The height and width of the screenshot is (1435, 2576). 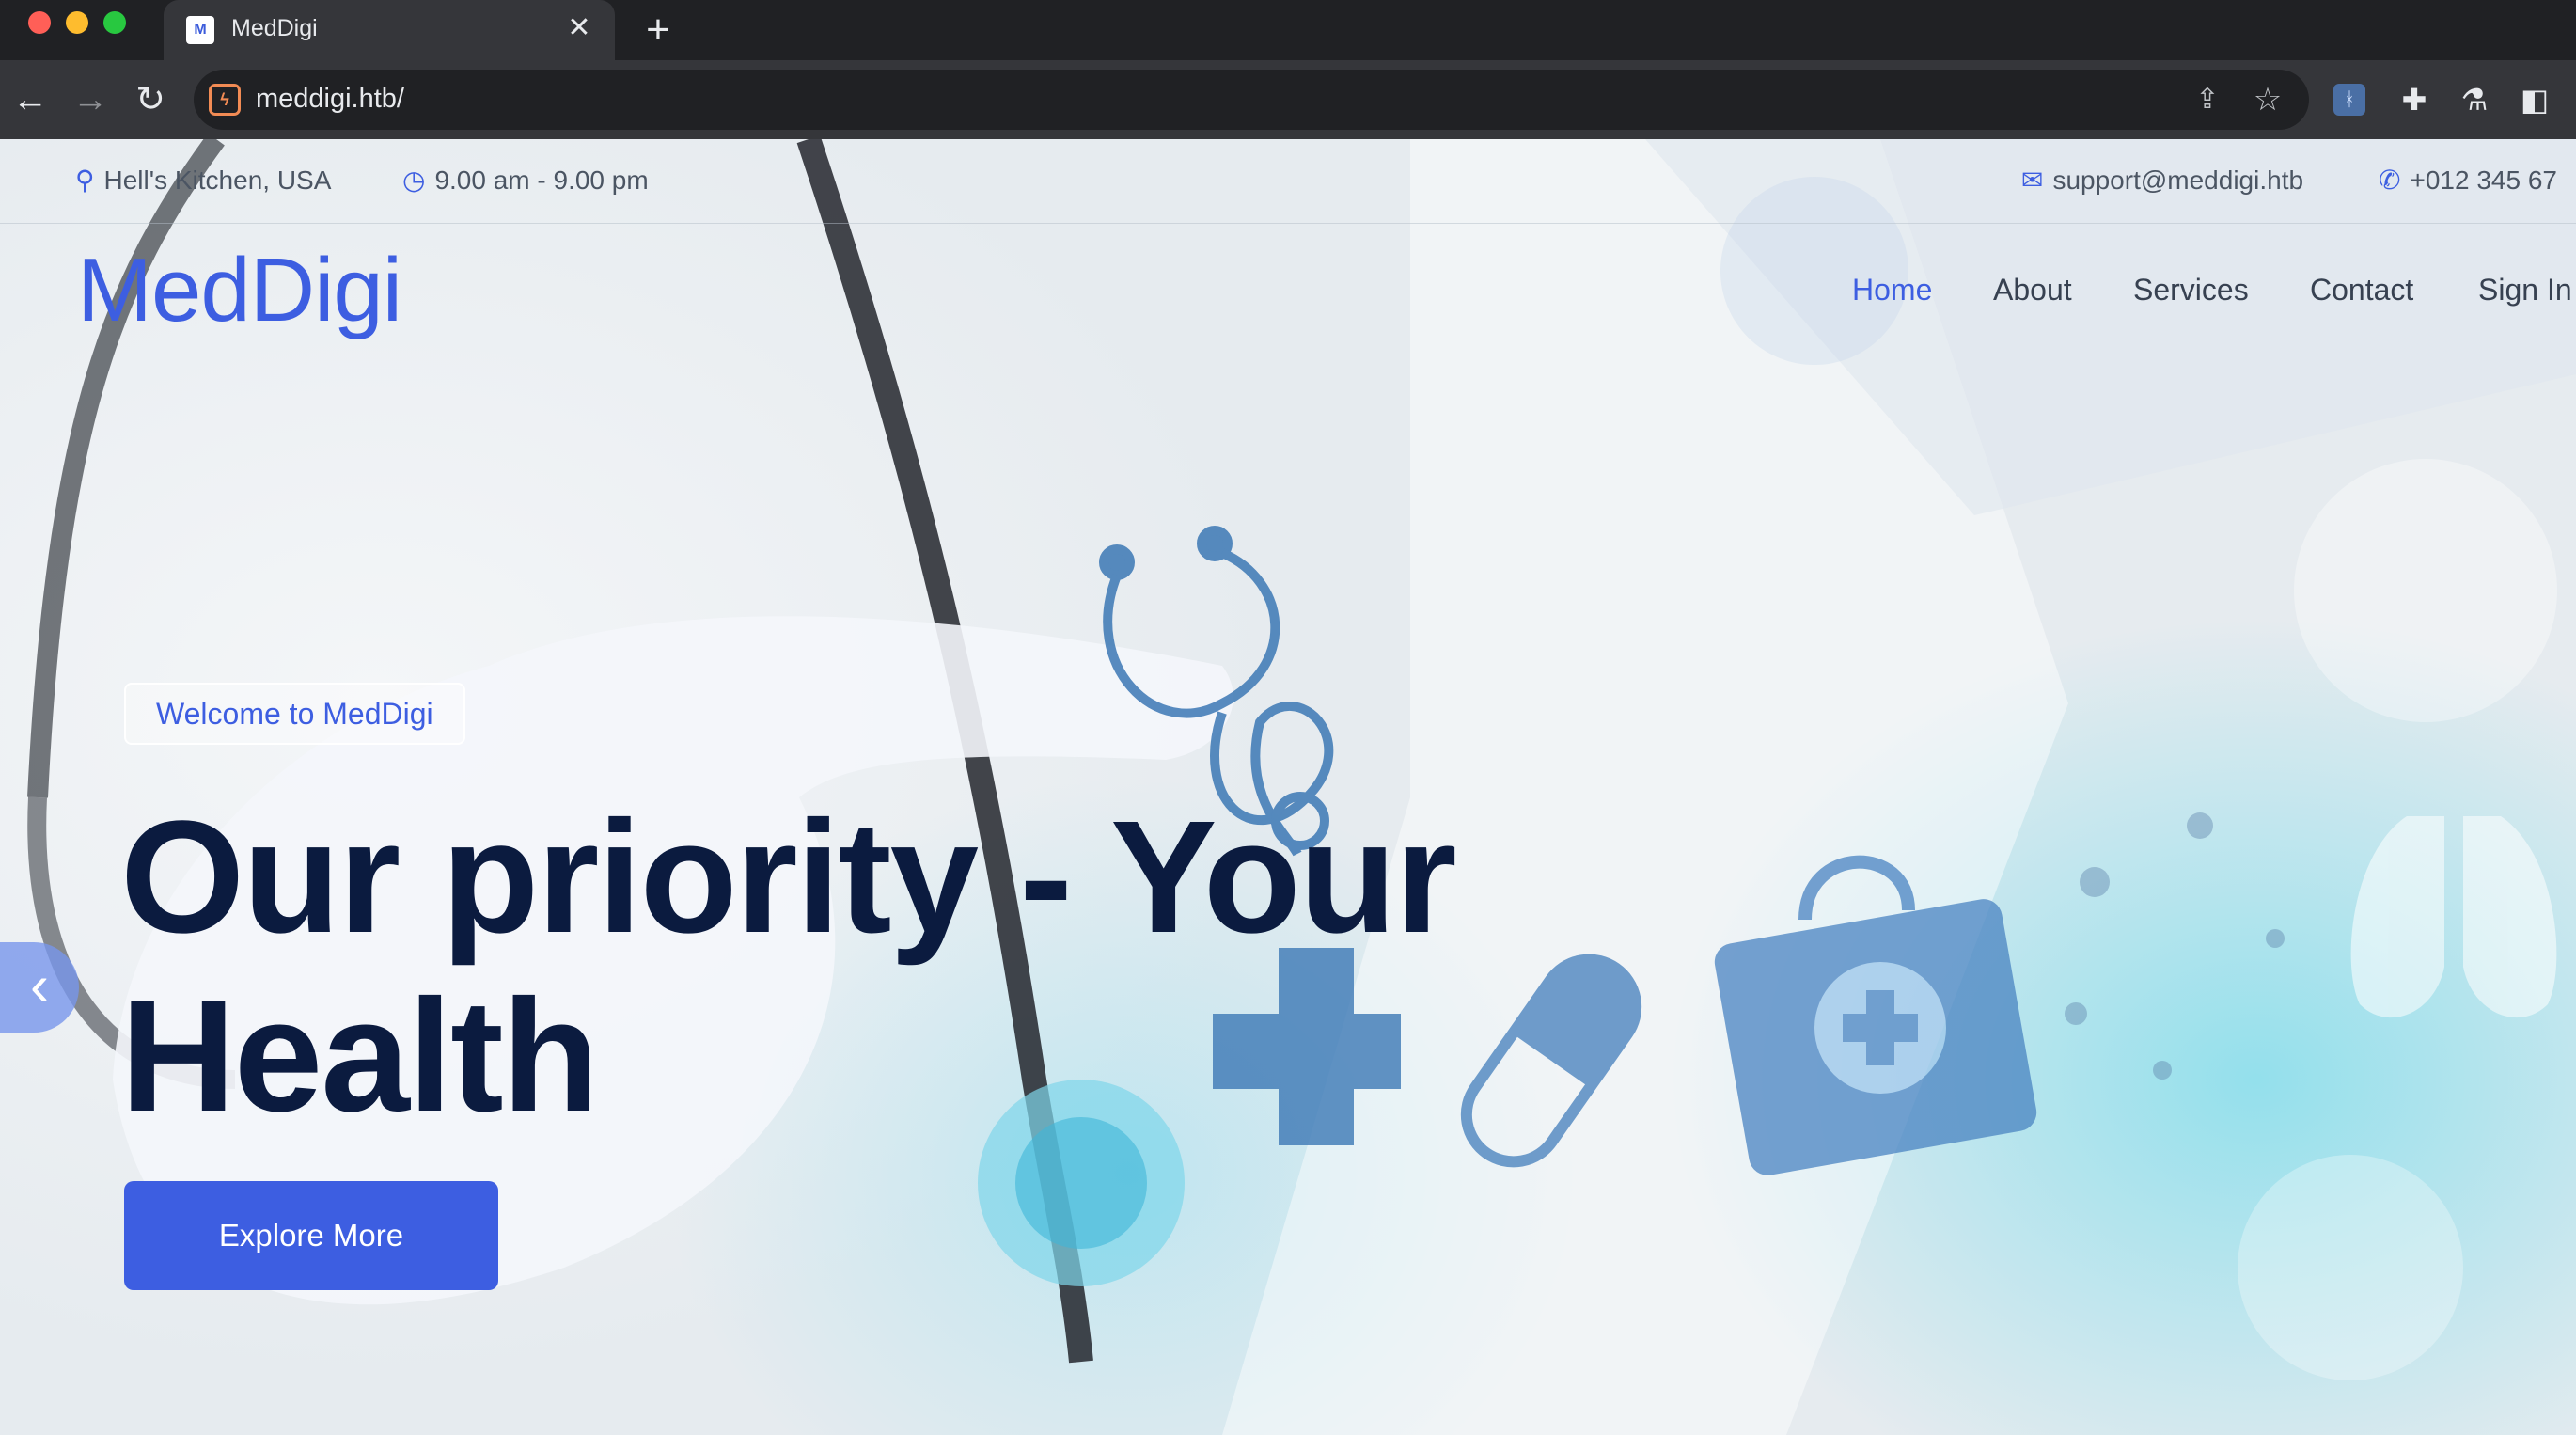 I want to click on reload-icon: ↻, so click(x=150, y=99).